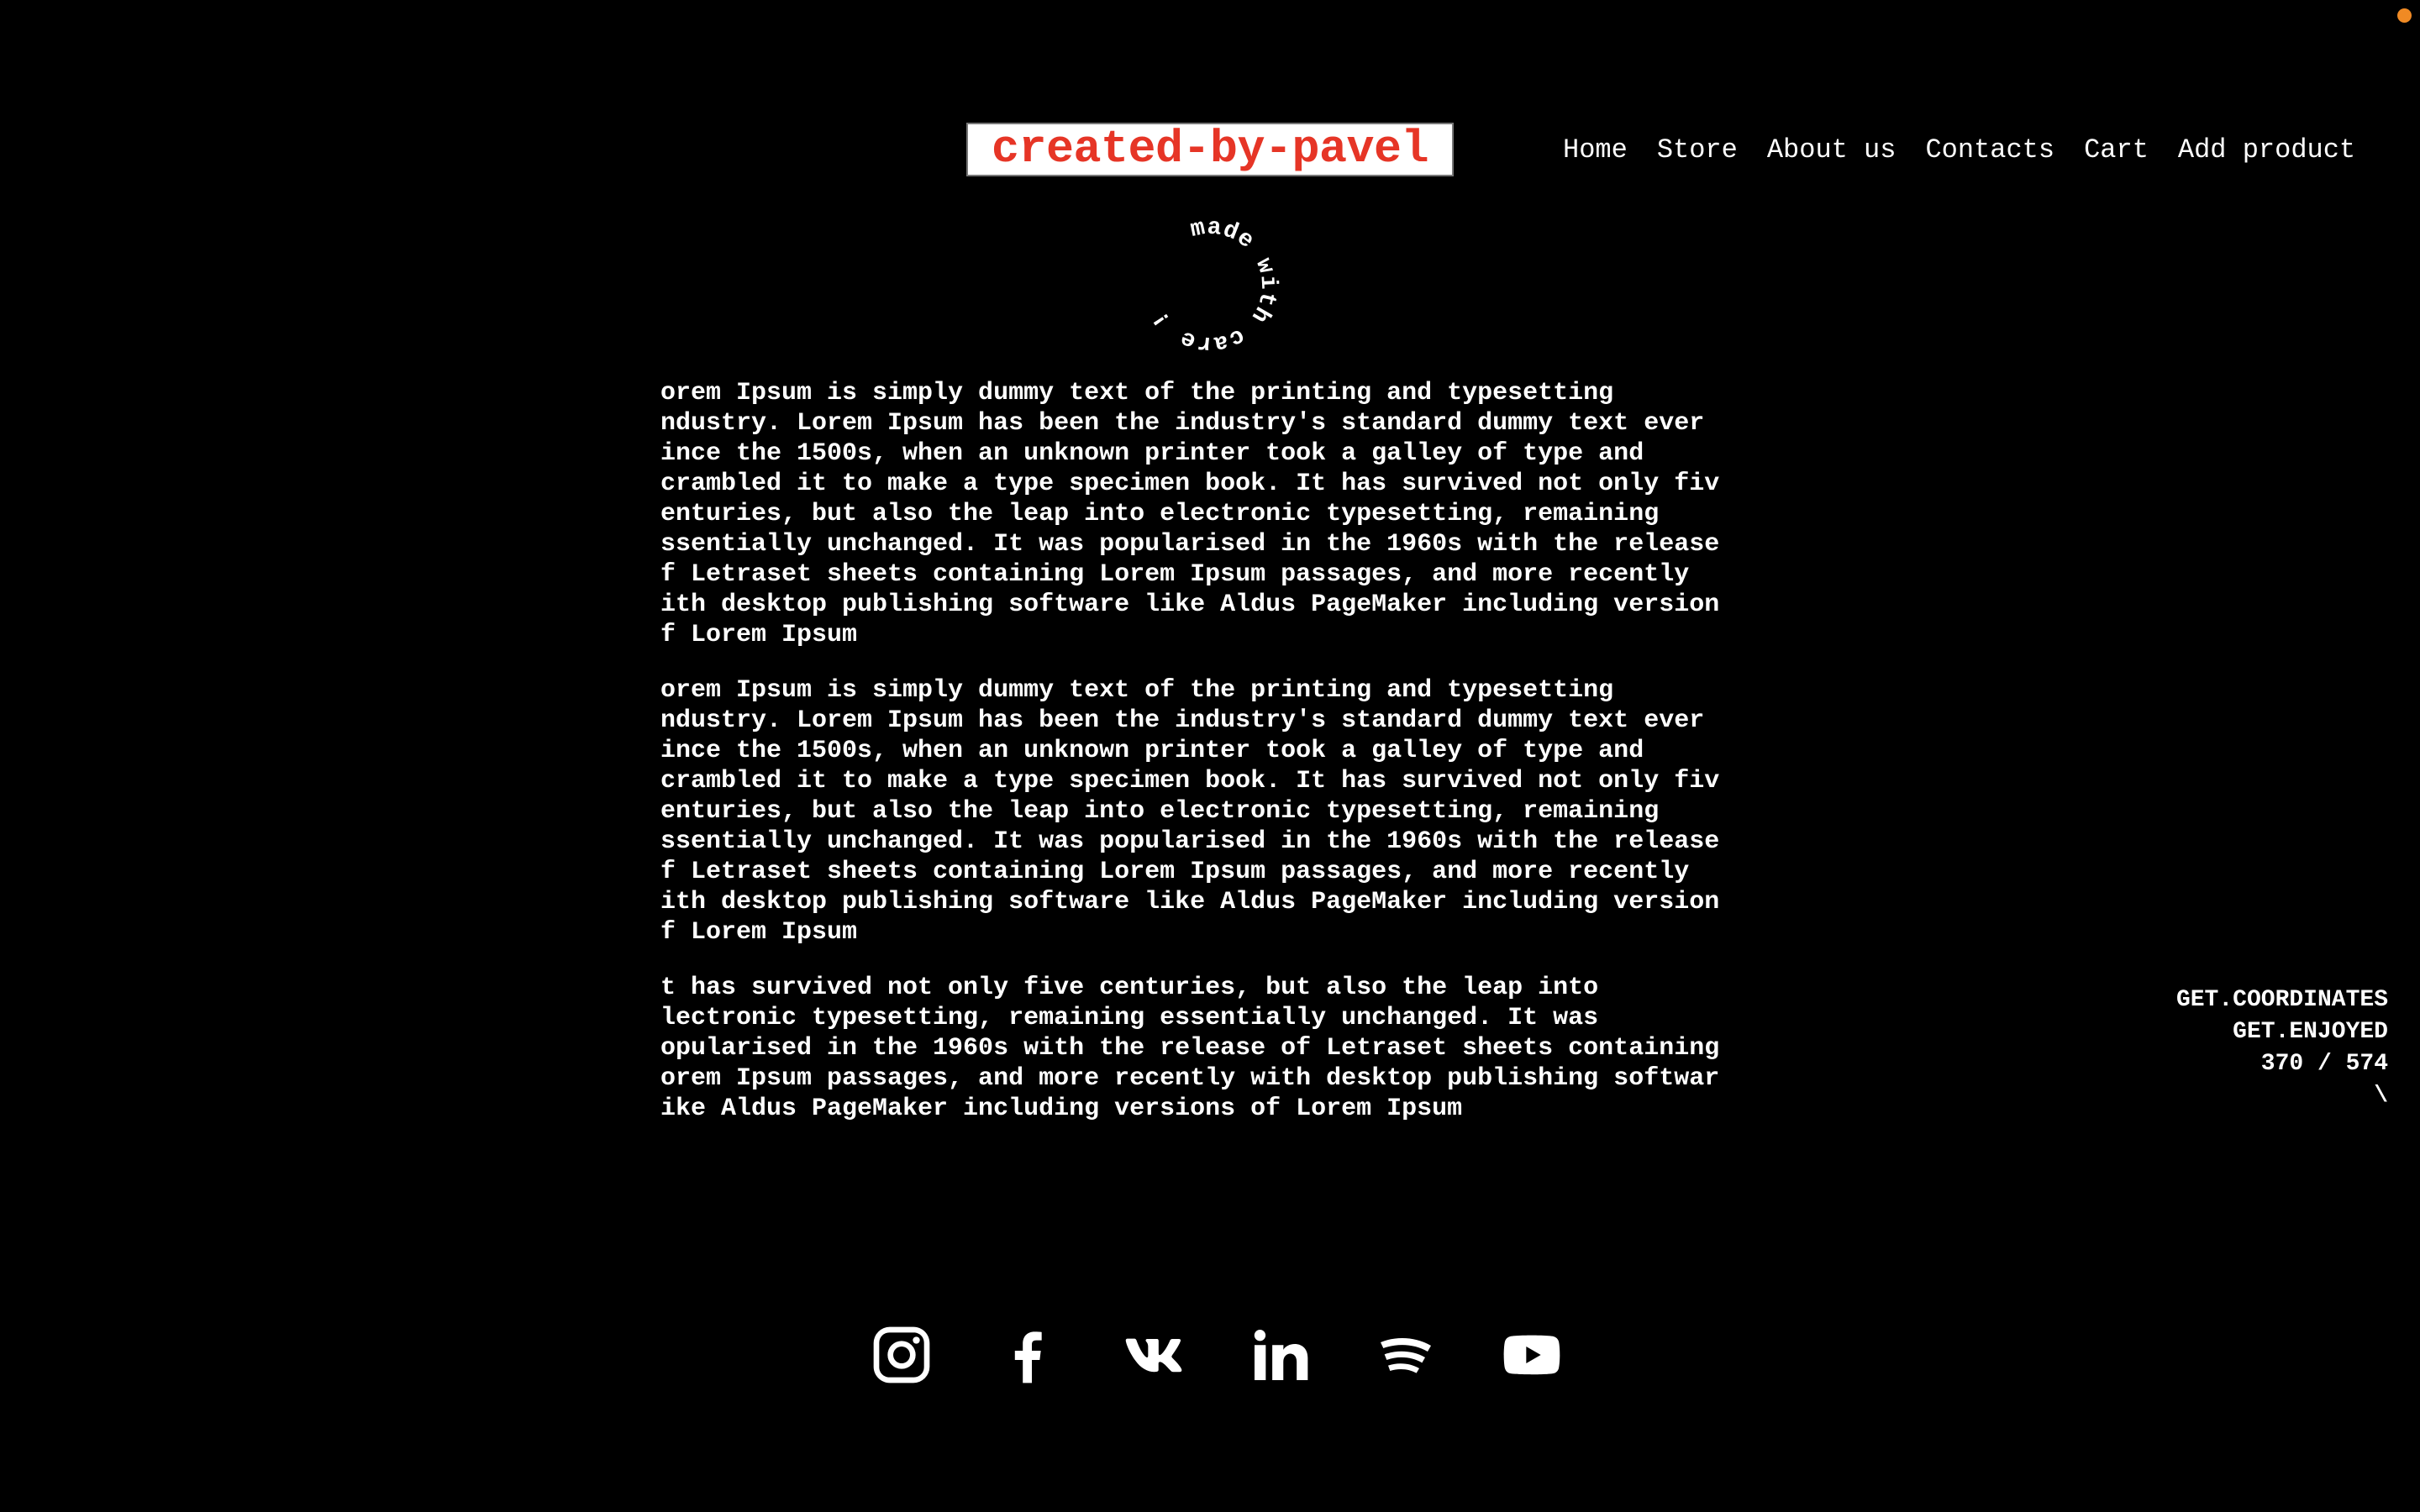 This screenshot has height=1512, width=2420. Describe the element at coordinates (1832, 149) in the screenshot. I see `nav-about-us: About us` at that location.